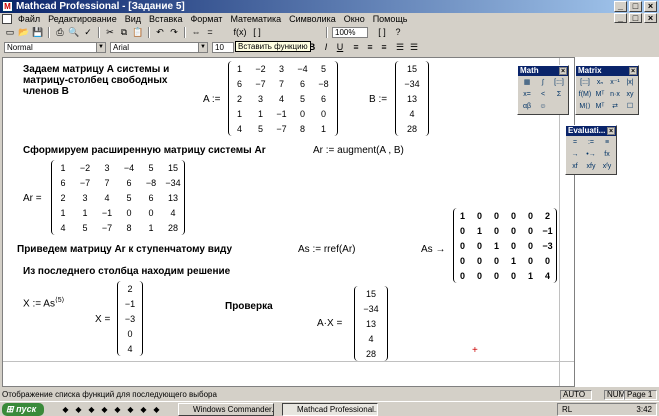  What do you see at coordinates (607, 167) in the screenshot?
I see `palette-button: xᶠy` at bounding box center [607, 167].